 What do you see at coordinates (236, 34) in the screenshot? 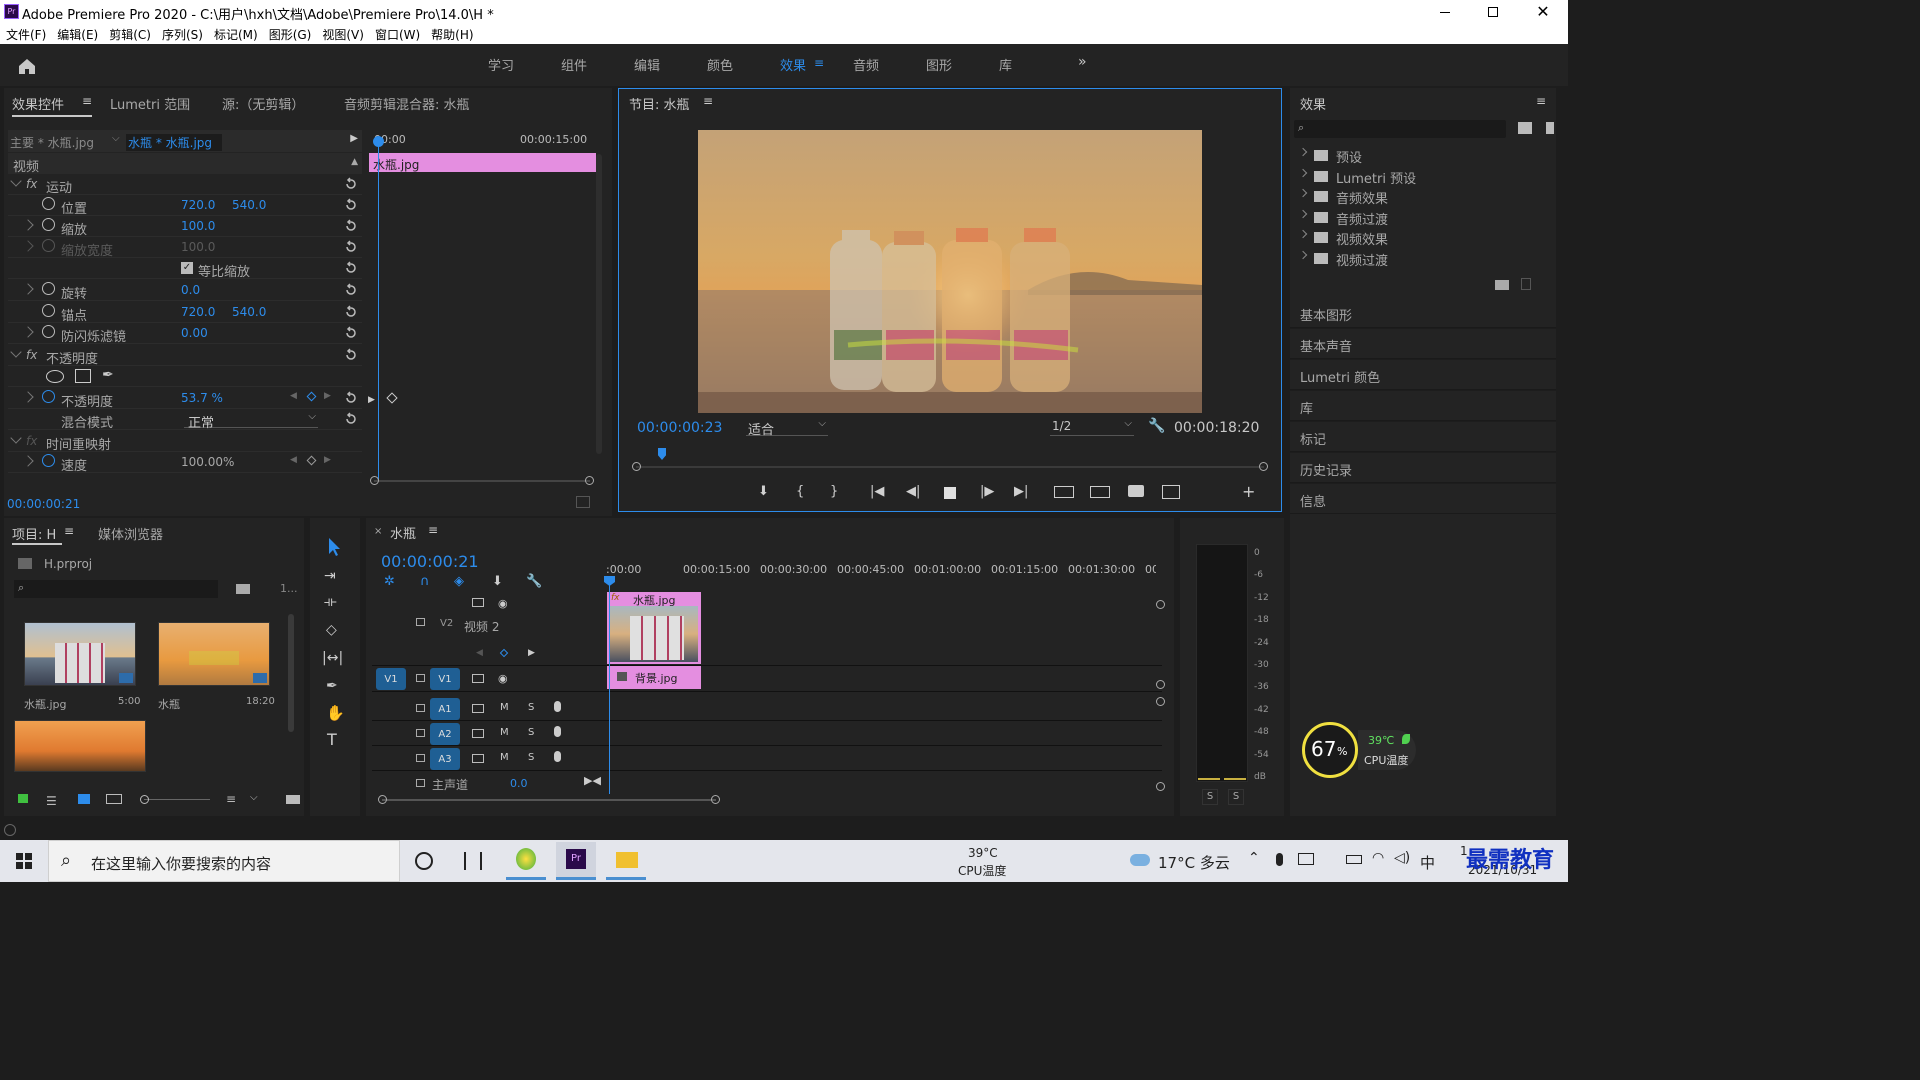
I see `menu-item-4: 标记(M)` at bounding box center [236, 34].